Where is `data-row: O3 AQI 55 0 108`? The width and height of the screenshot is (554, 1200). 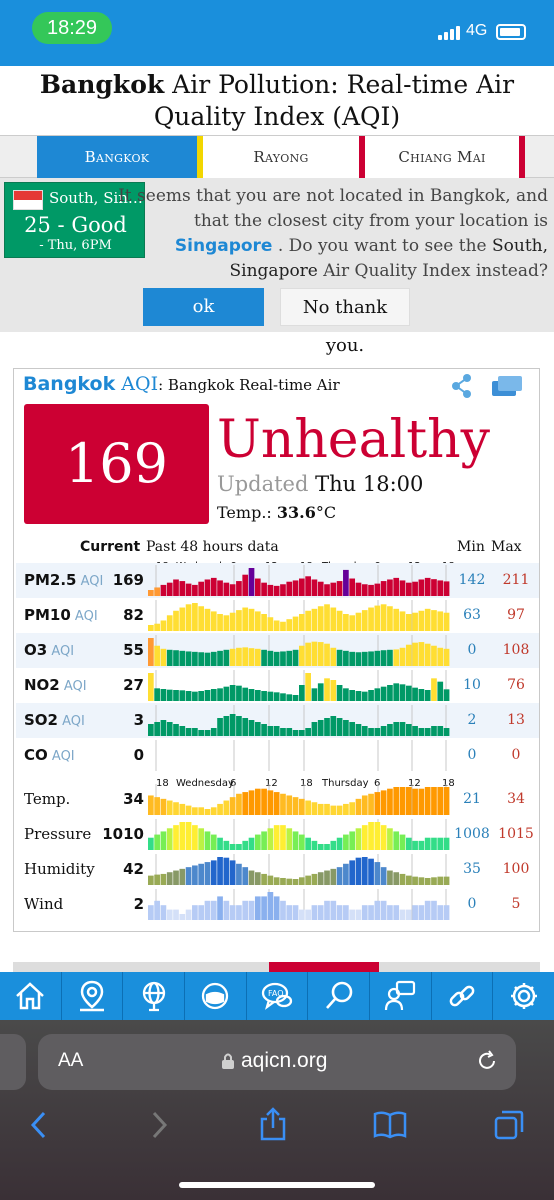
data-row: O3 AQI 55 0 108 is located at coordinates (277, 650).